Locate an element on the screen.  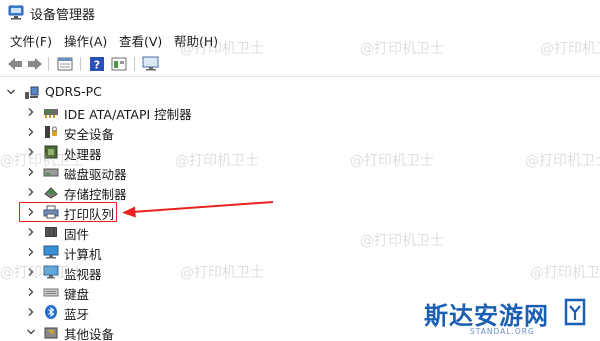
tree-item-disk: 磁盘驱动器 is located at coordinates (300, 172).